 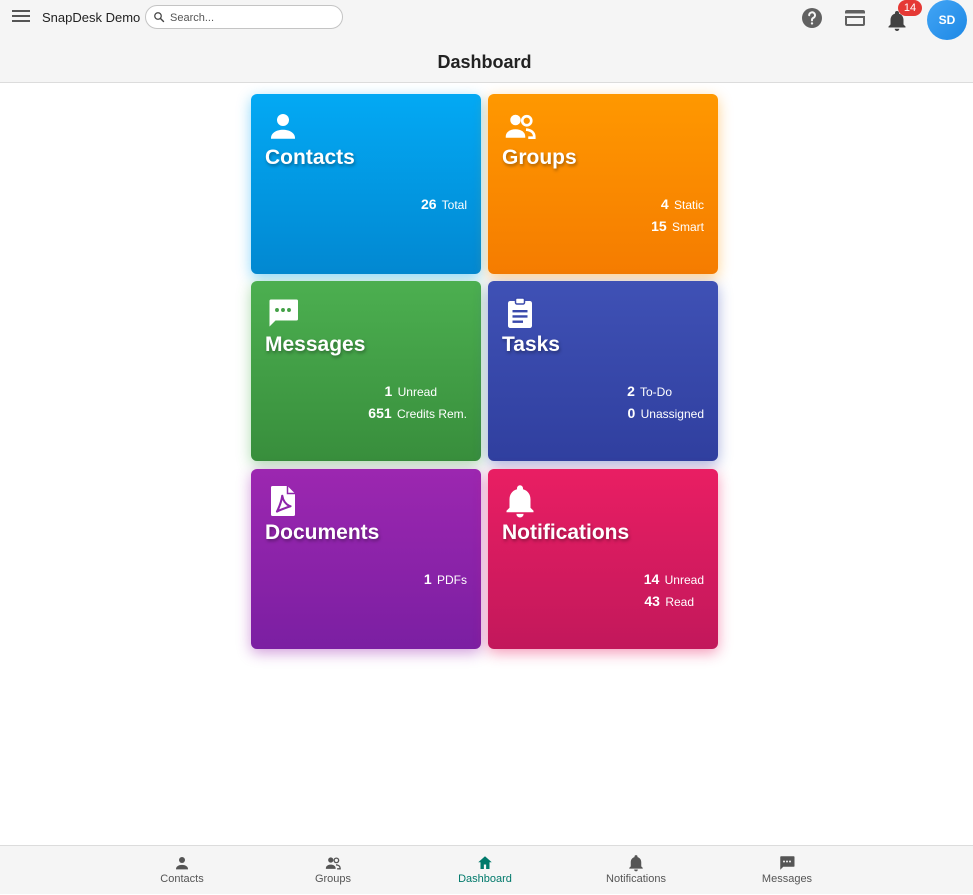 I want to click on home-icon, so click(x=485, y=862).